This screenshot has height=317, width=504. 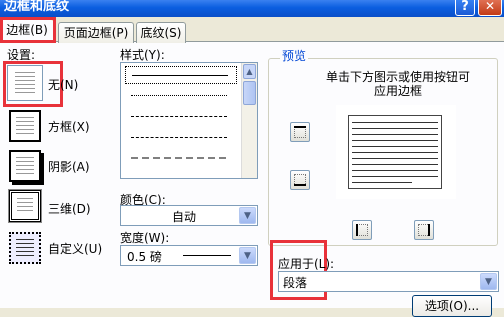 What do you see at coordinates (465, 8) in the screenshot?
I see `help-button: ?` at bounding box center [465, 8].